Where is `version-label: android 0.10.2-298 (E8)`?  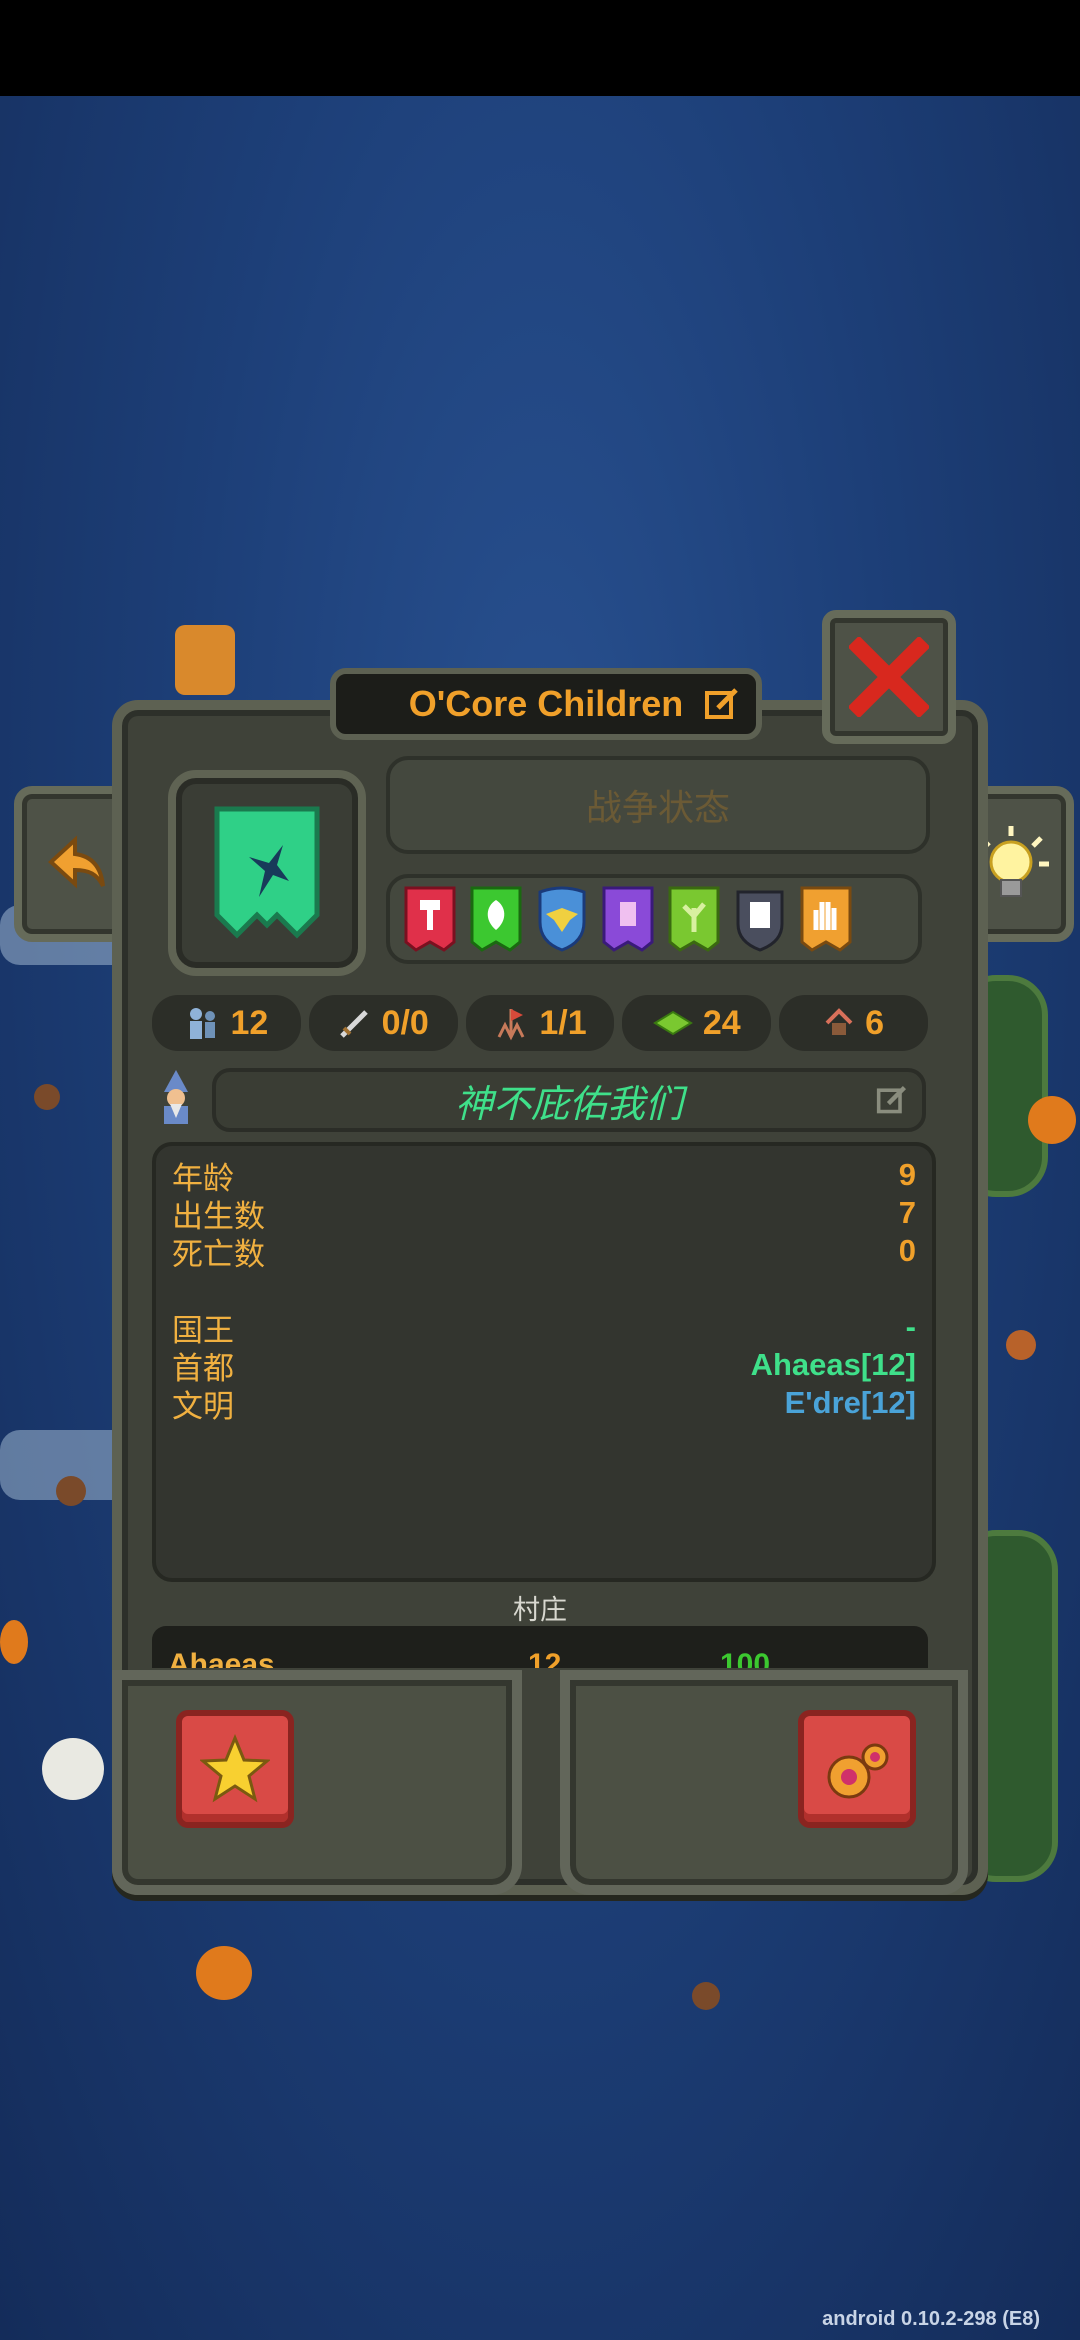 version-label: android 0.10.2-298 (E8) is located at coordinates (931, 2319).